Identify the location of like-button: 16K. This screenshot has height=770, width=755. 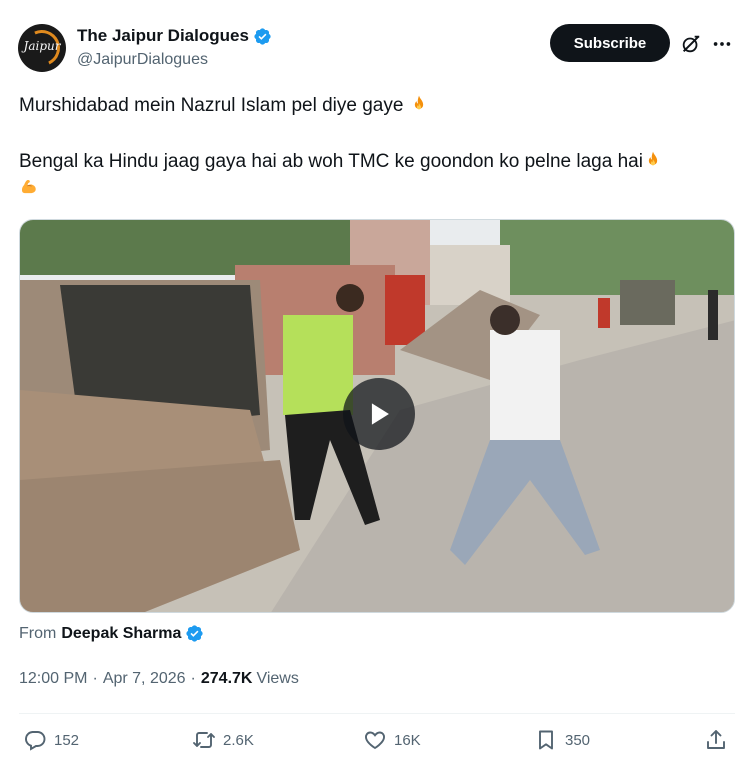
(392, 740).